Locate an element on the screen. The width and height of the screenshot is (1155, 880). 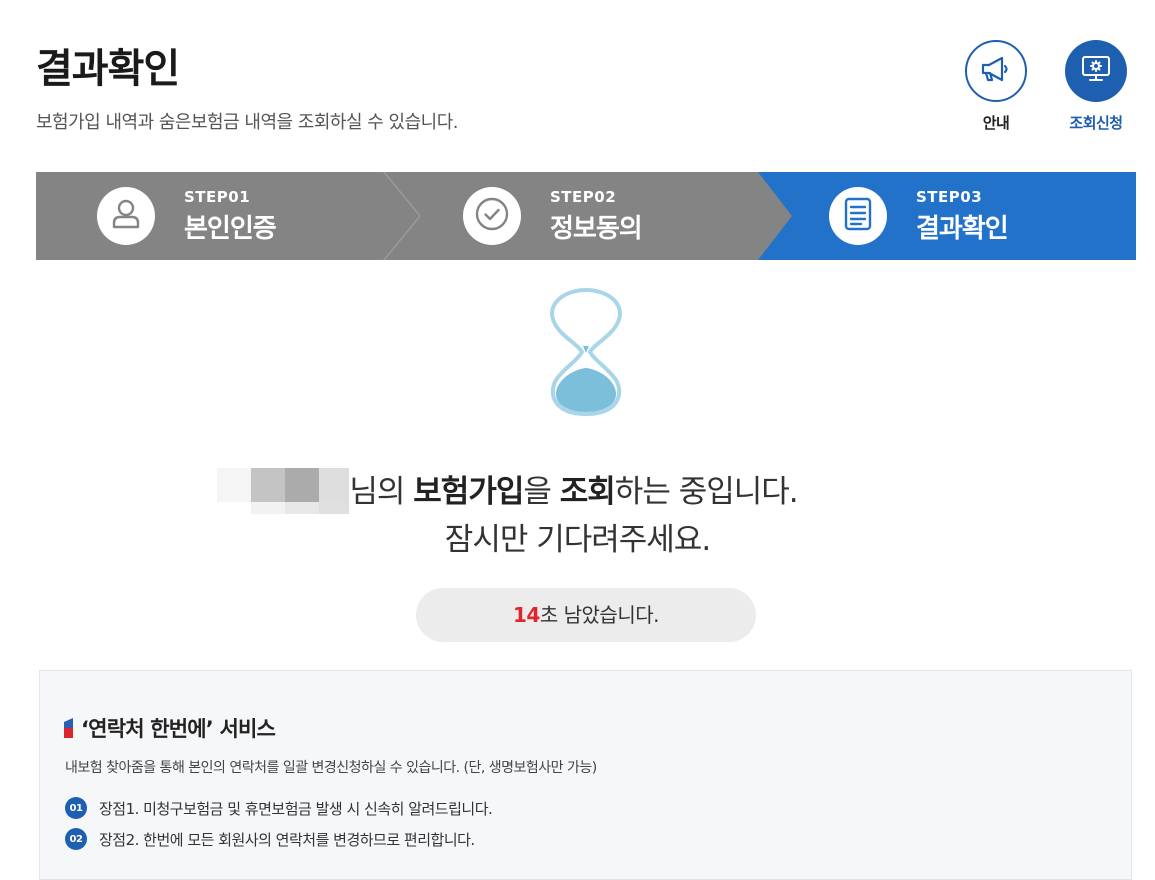
step-2-icon-circle is located at coordinates (492, 216).